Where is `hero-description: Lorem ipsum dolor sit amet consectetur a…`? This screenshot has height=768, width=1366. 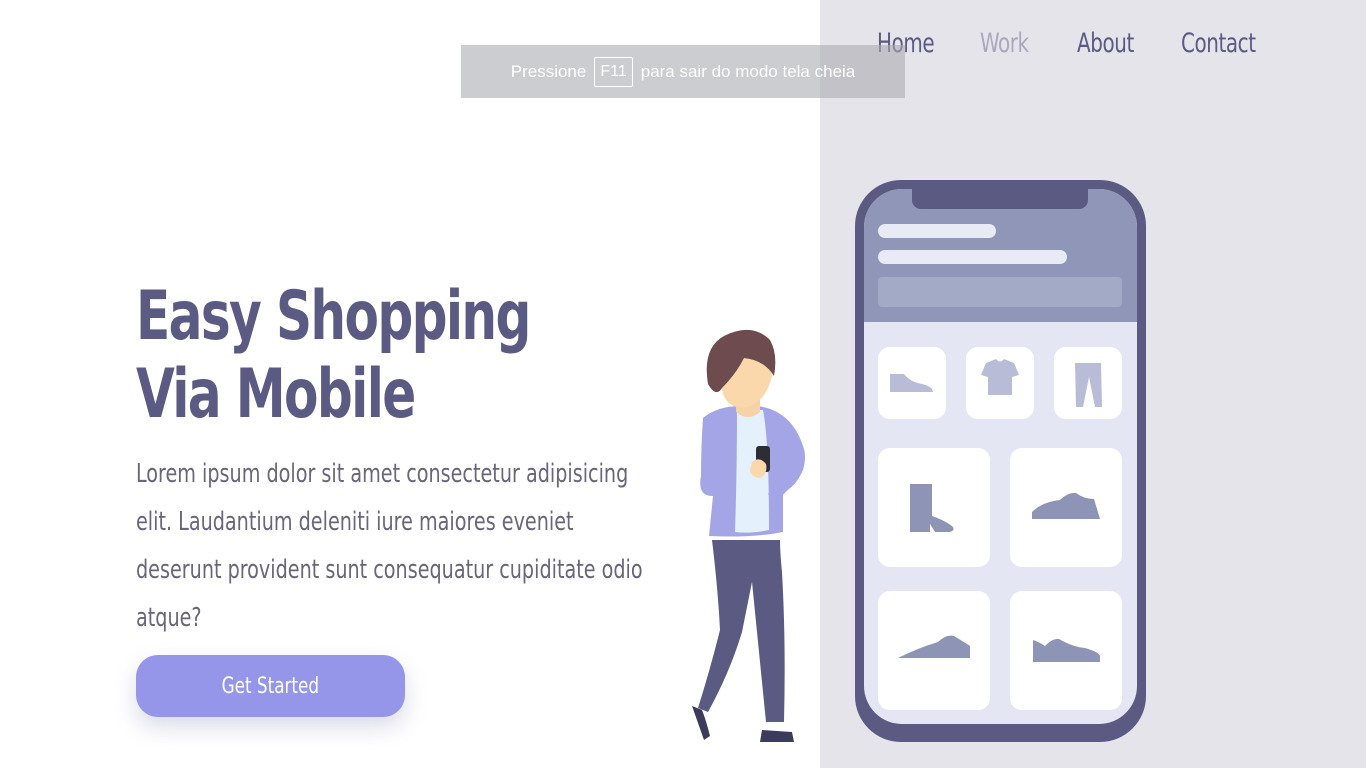 hero-description: Lorem ipsum dolor sit amet consectetur a… is located at coordinates (389, 546).